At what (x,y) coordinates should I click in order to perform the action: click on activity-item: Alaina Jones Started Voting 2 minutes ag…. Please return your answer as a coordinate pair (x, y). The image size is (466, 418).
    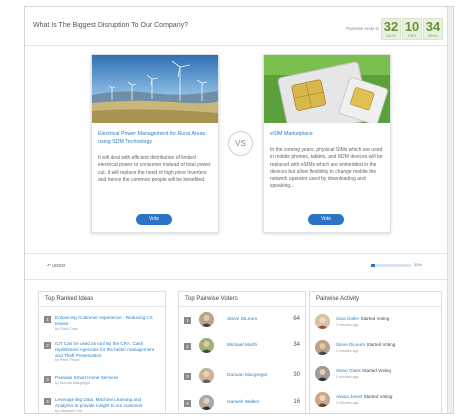
    Looking at the image, I should click on (377, 402).